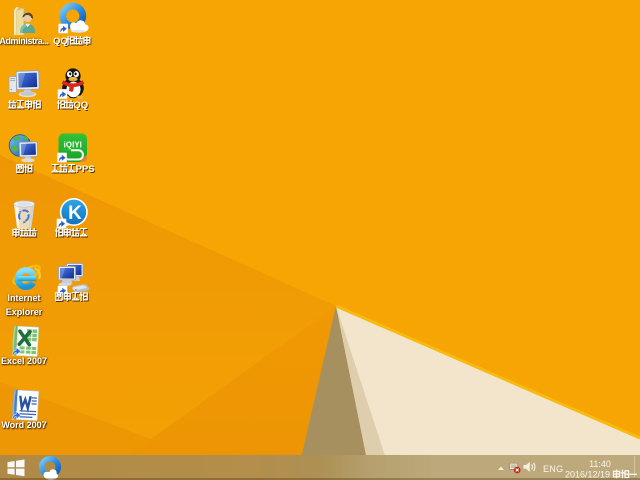 The image size is (640, 480). Describe the element at coordinates (587, 474) in the screenshot. I see `svg-text: 2016/12/19` at that location.